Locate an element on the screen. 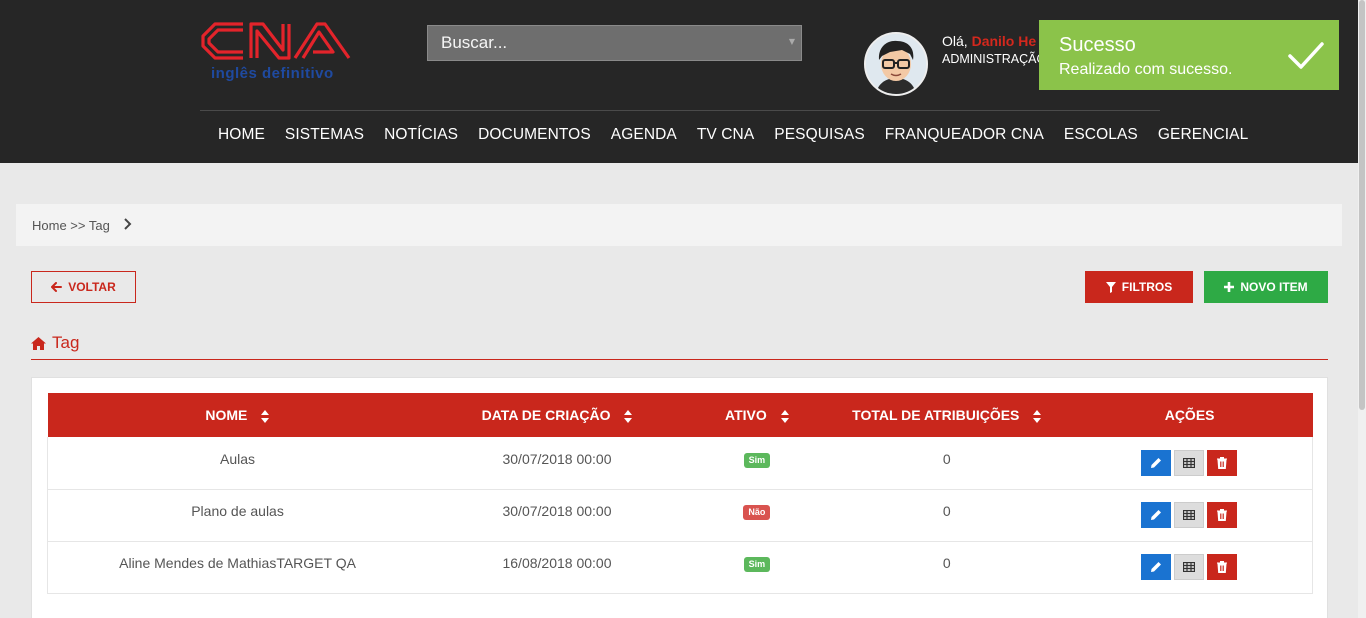  scrollbar-thumb is located at coordinates (1362, 205).